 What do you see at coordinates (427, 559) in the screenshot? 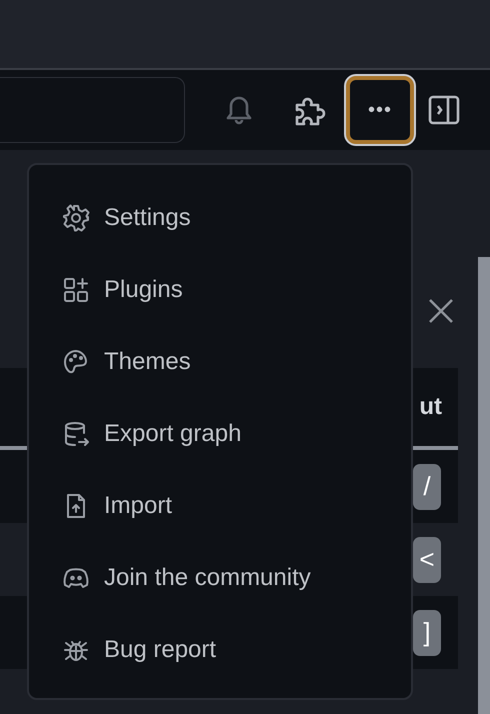
I see `key-badge: <` at bounding box center [427, 559].